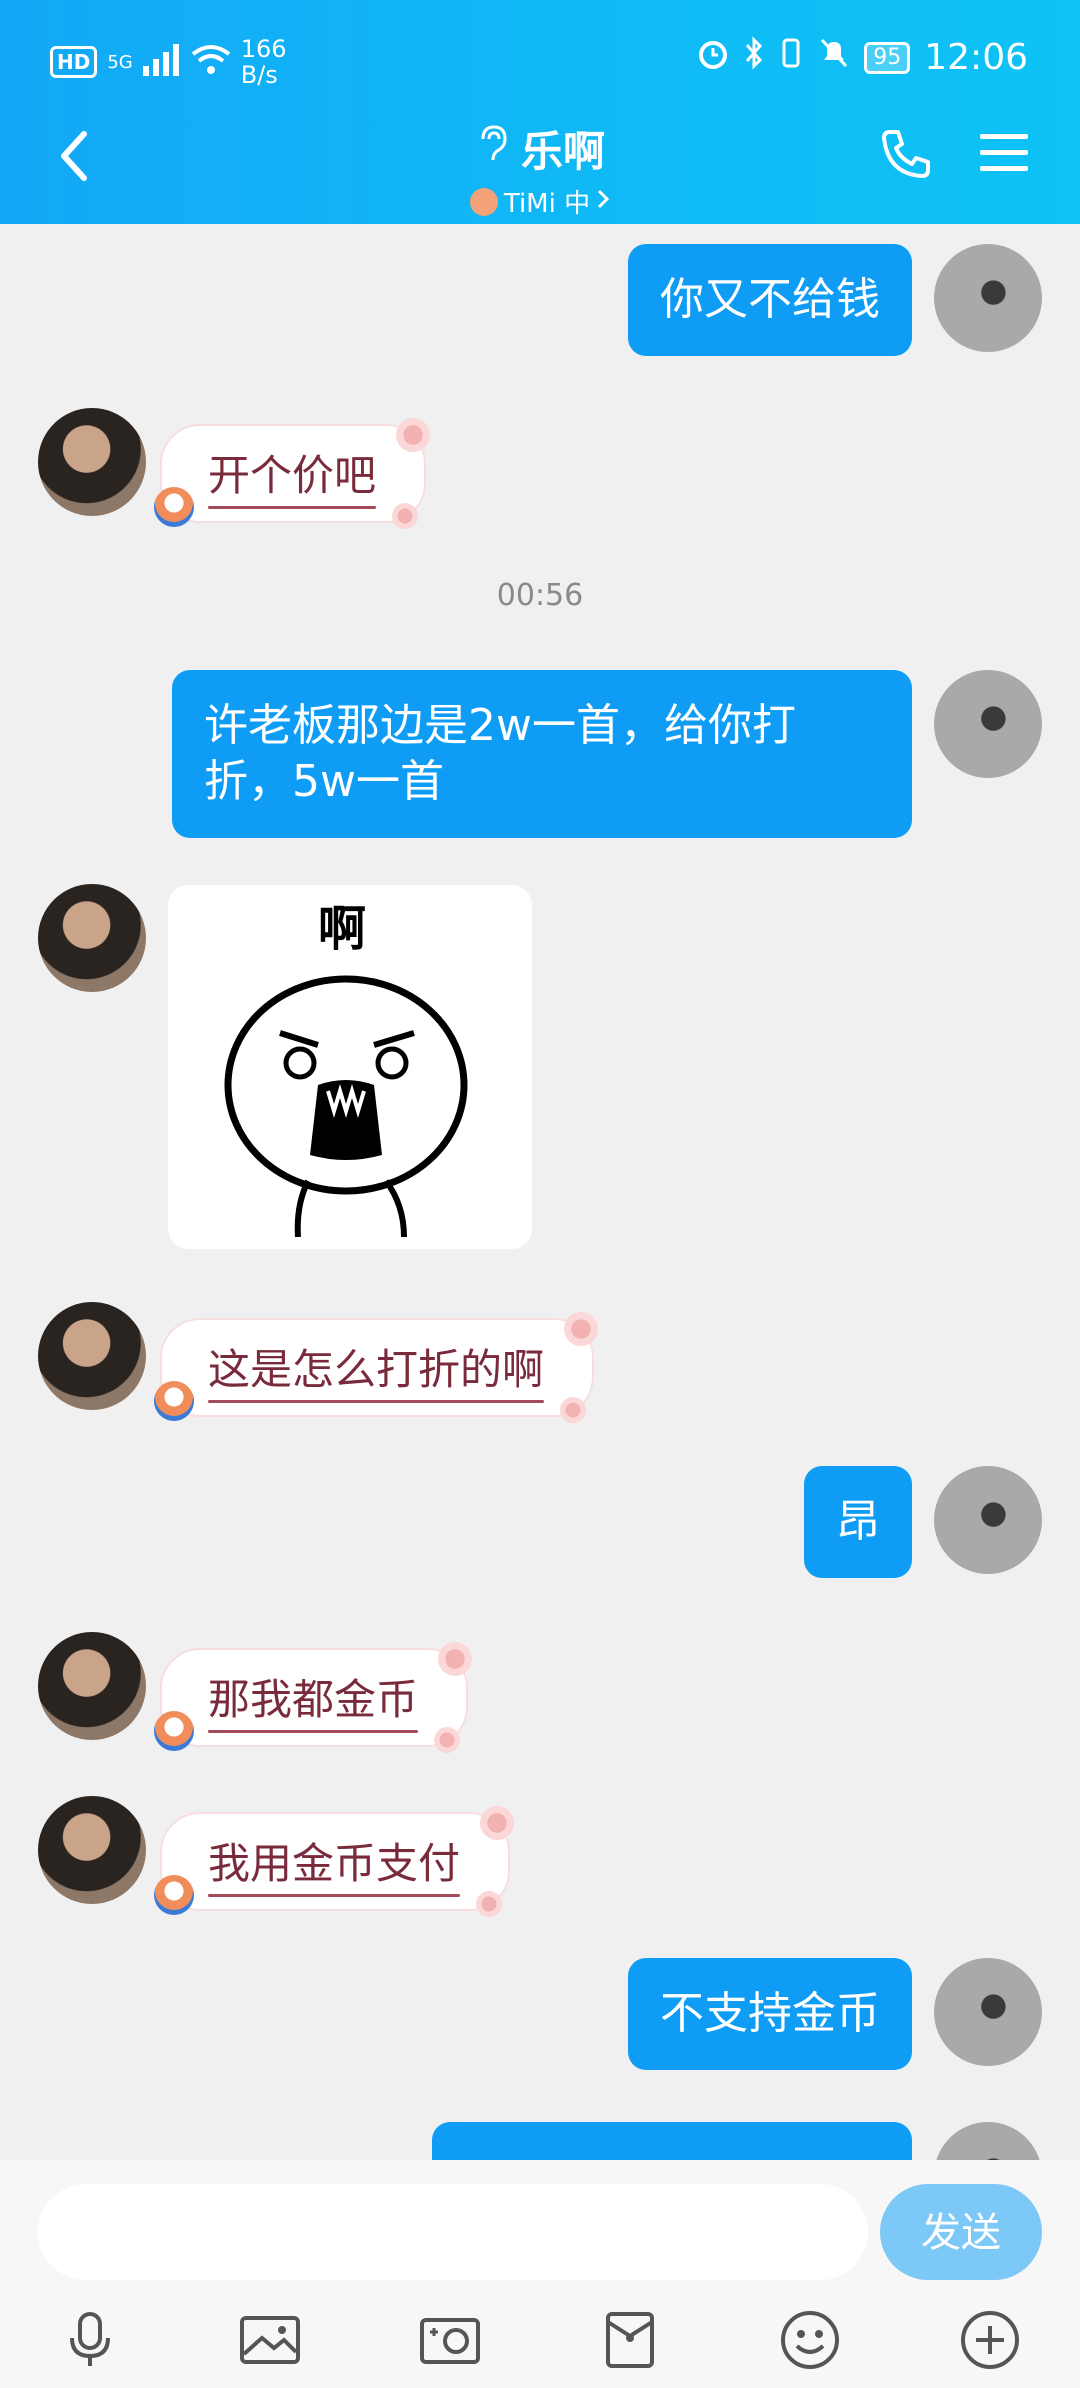  I want to click on send-button: 发送, so click(961, 2232).